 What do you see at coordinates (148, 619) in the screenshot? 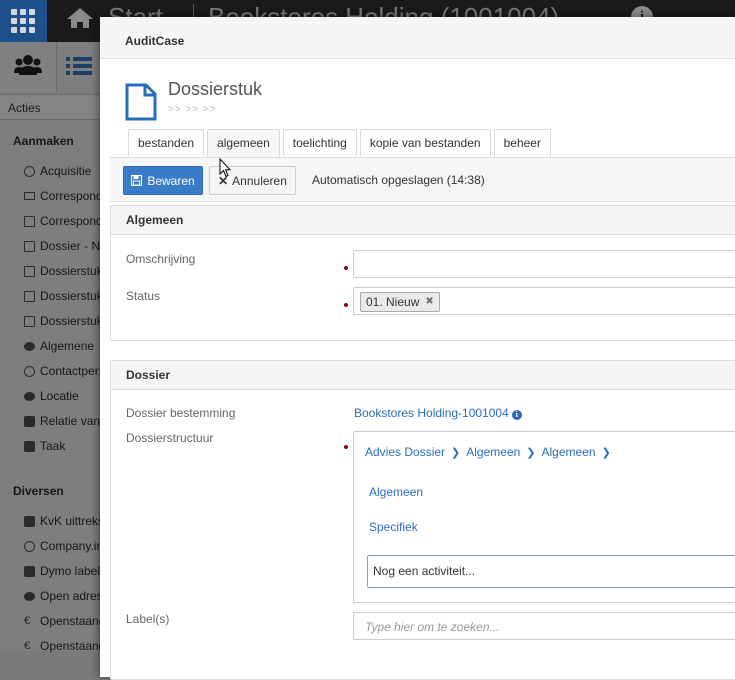
I see `labels-label: Label(s)` at bounding box center [148, 619].